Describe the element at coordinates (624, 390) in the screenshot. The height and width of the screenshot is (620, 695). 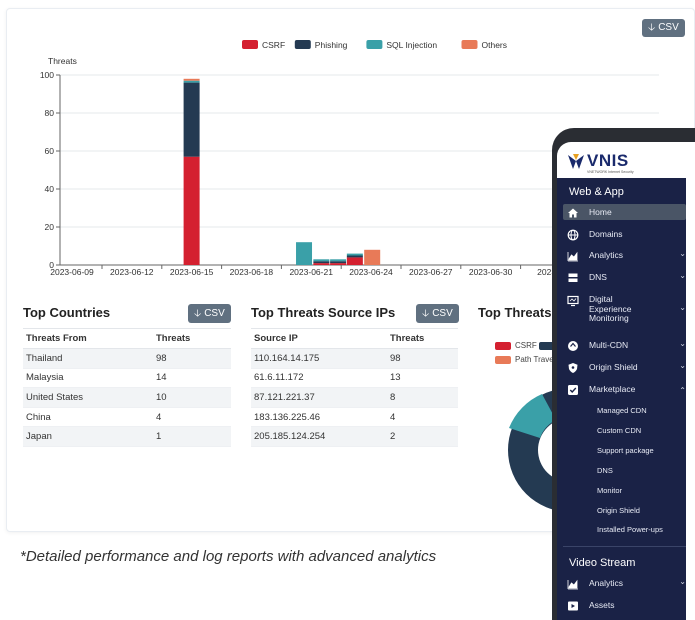
I see `sidebar-item-marketplace: Marketplace ⌃` at that location.